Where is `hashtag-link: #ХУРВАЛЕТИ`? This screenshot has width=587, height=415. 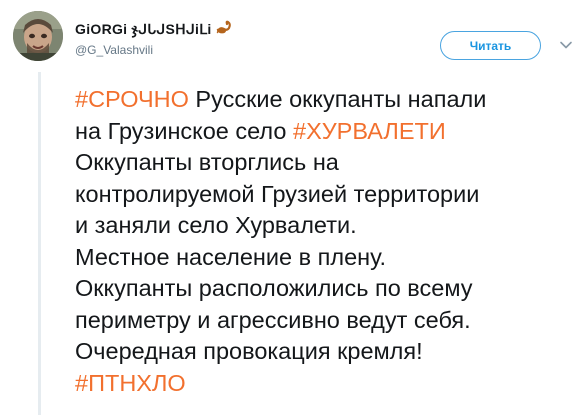
hashtag-link: #ХУРВАЛЕТИ is located at coordinates (369, 131).